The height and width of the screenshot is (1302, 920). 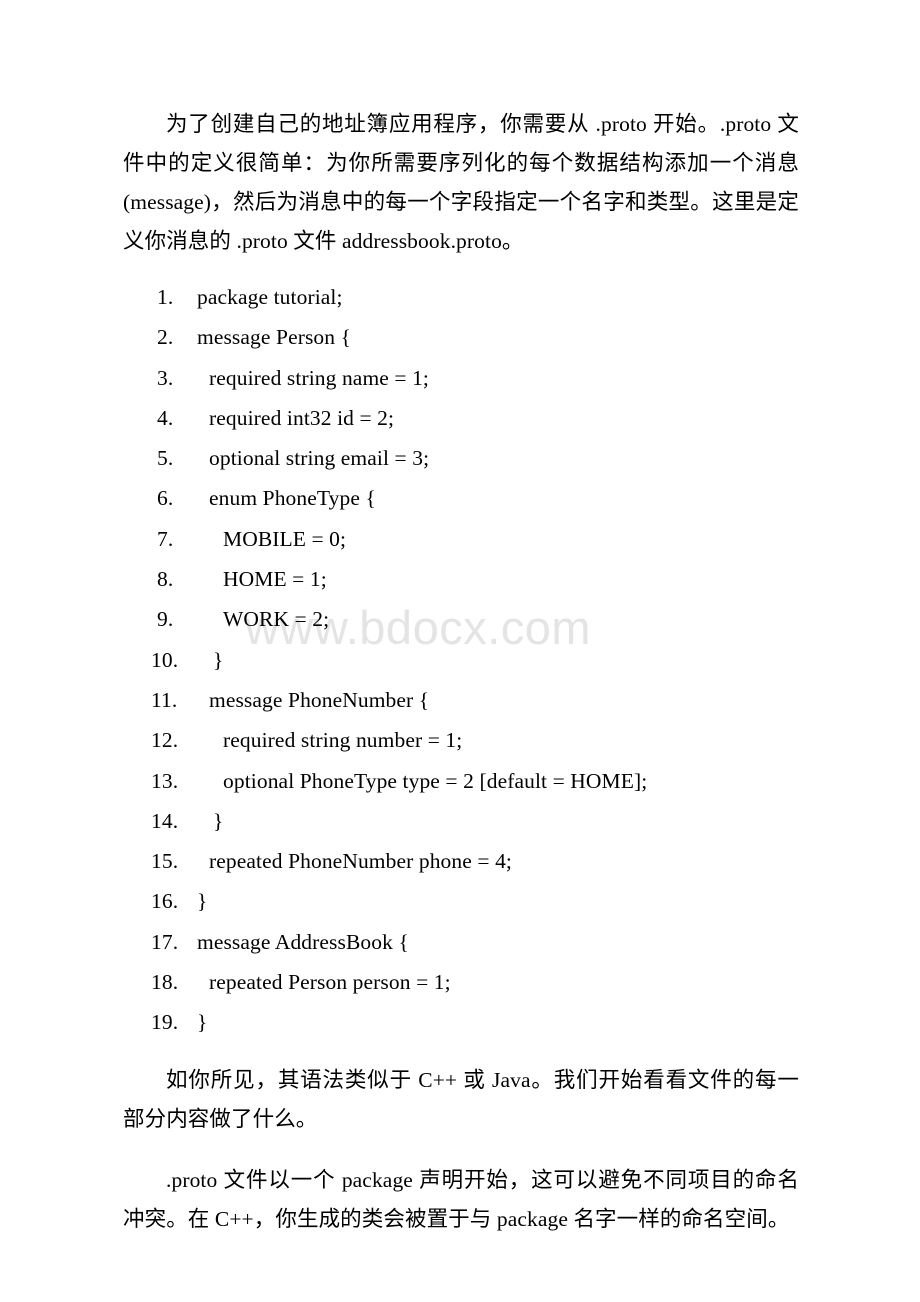 What do you see at coordinates (343, 740) in the screenshot?
I see `code-line-text: required string number = 1;` at bounding box center [343, 740].